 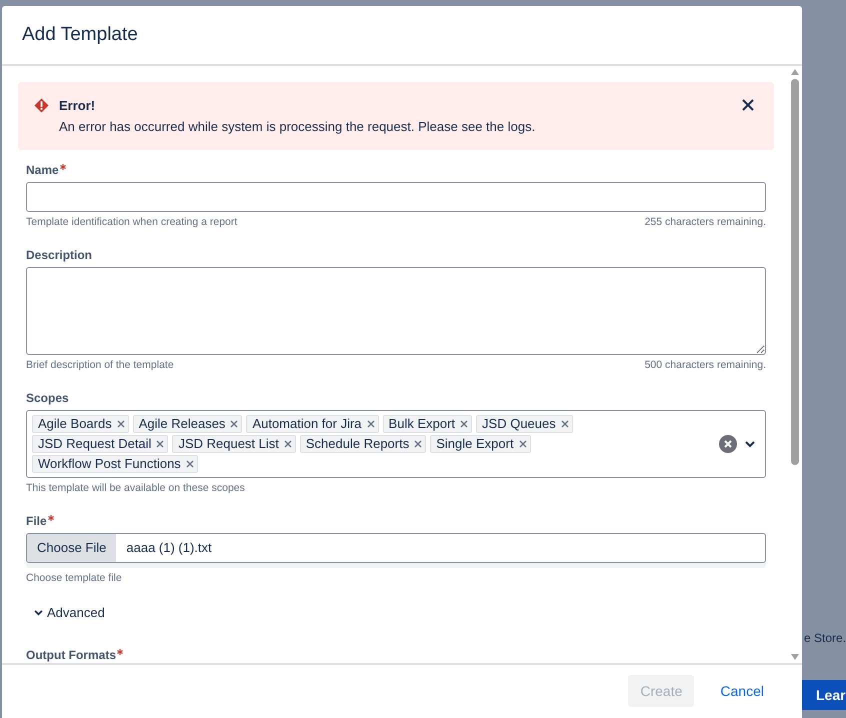 What do you see at coordinates (396, 548) in the screenshot?
I see `file-input-field: Choose File aaaa (1) (1).txt` at bounding box center [396, 548].